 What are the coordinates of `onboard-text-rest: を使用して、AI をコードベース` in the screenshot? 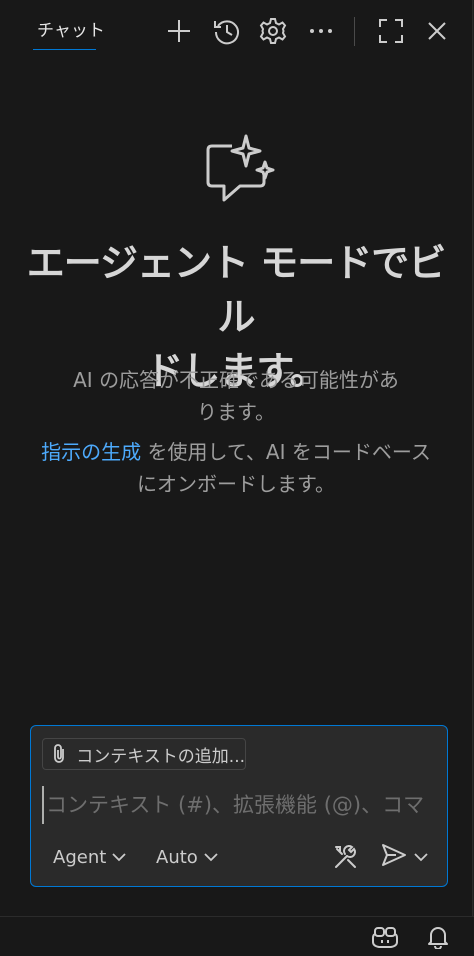 It's located at (286, 452).